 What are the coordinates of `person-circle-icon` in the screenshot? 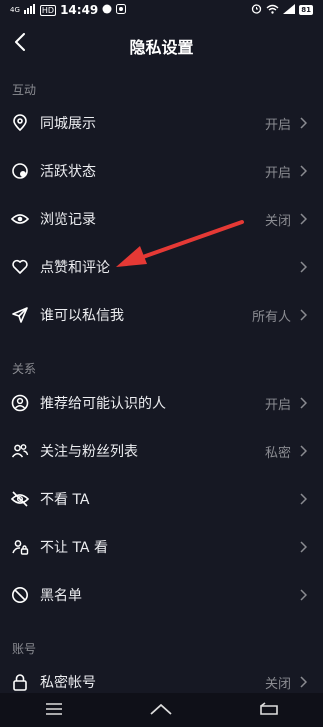 It's located at (20, 403).